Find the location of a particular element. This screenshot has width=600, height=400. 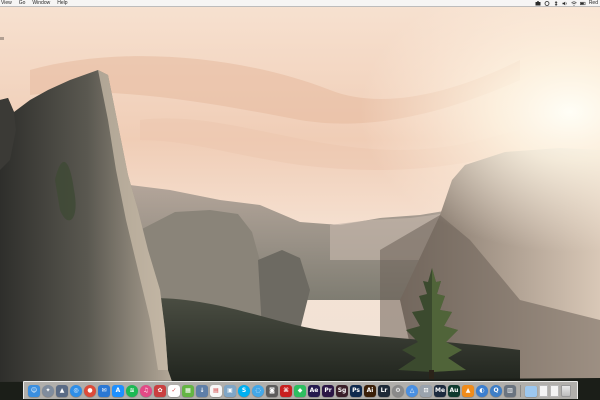

bluetooth-icon is located at coordinates (556, 3).